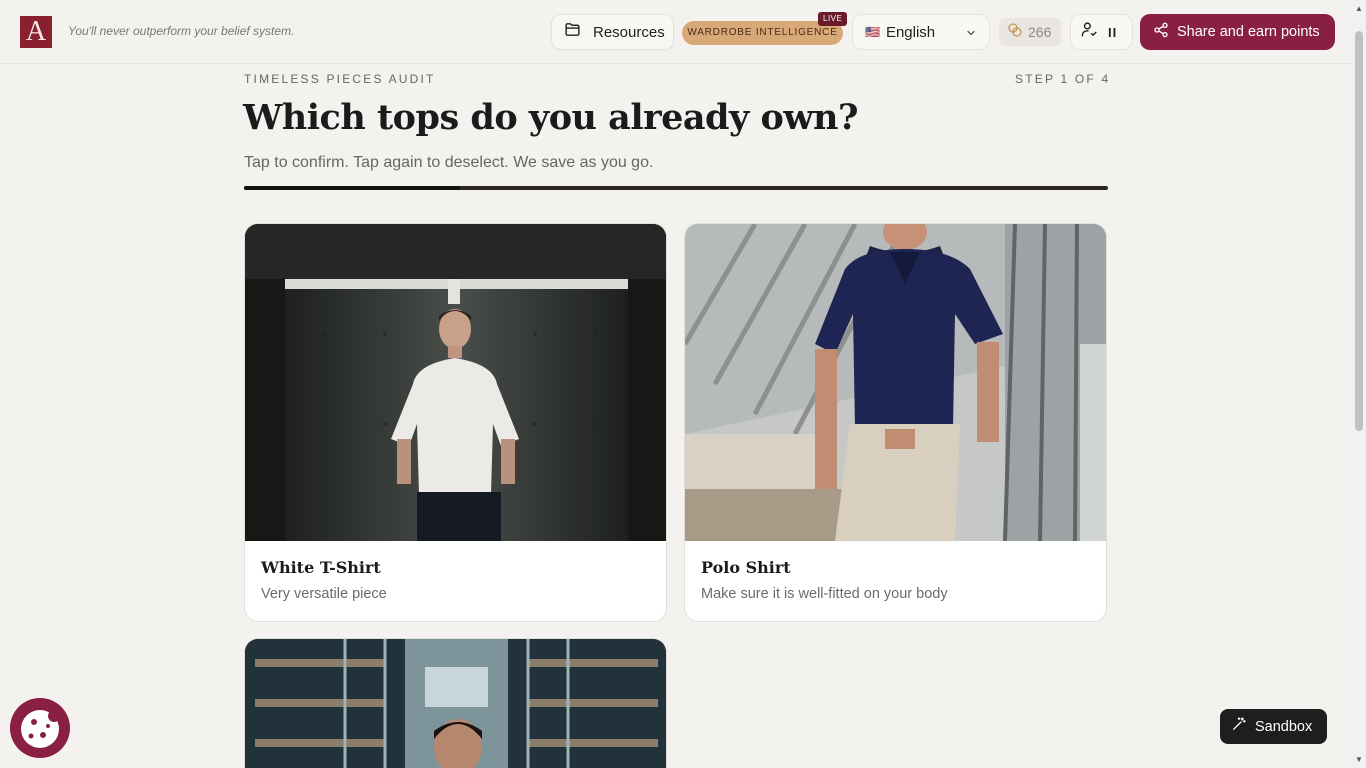 The width and height of the screenshot is (1366, 768). Describe the element at coordinates (872, 32) in the screenshot. I see `us-flag-icon: 🇺🇸` at that location.